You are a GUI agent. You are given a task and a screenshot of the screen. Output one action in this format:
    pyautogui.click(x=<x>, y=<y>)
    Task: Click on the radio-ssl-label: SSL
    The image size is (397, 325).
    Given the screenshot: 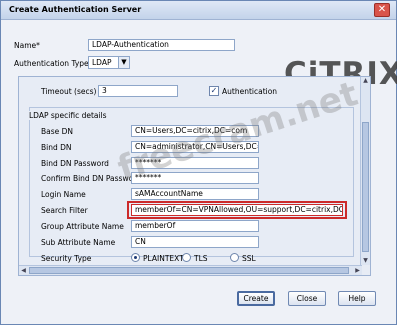 What is the action you would take?
    pyautogui.click(x=249, y=258)
    